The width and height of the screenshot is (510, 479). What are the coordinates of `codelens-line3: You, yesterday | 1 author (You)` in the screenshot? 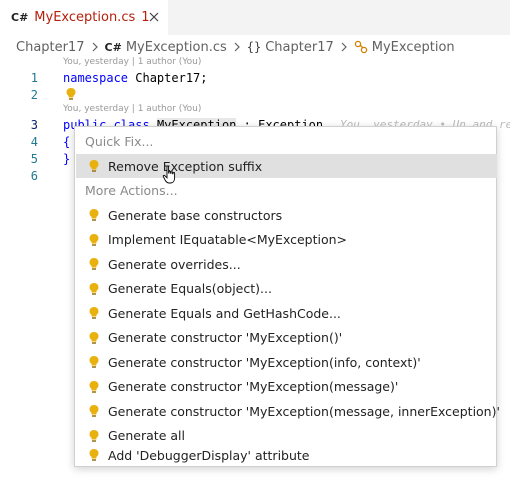 It's located at (132, 109).